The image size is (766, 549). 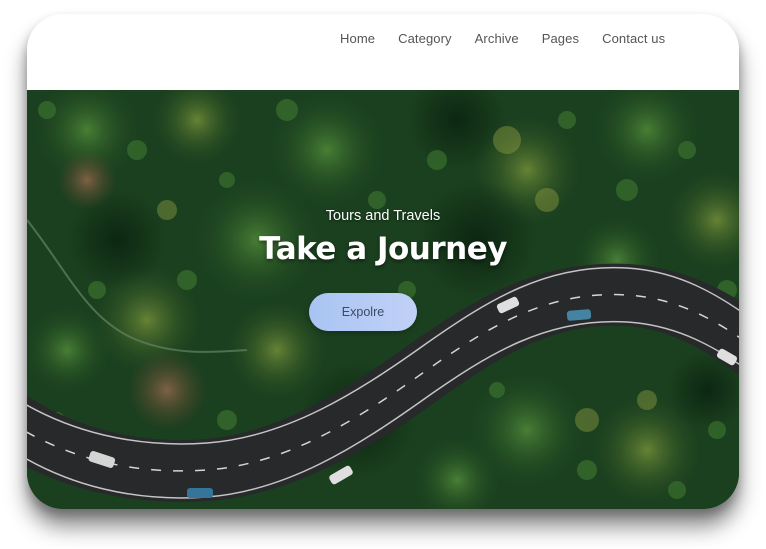 I want to click on top-navigation: Home Category Archive Pages Contact us, so click(x=383, y=52).